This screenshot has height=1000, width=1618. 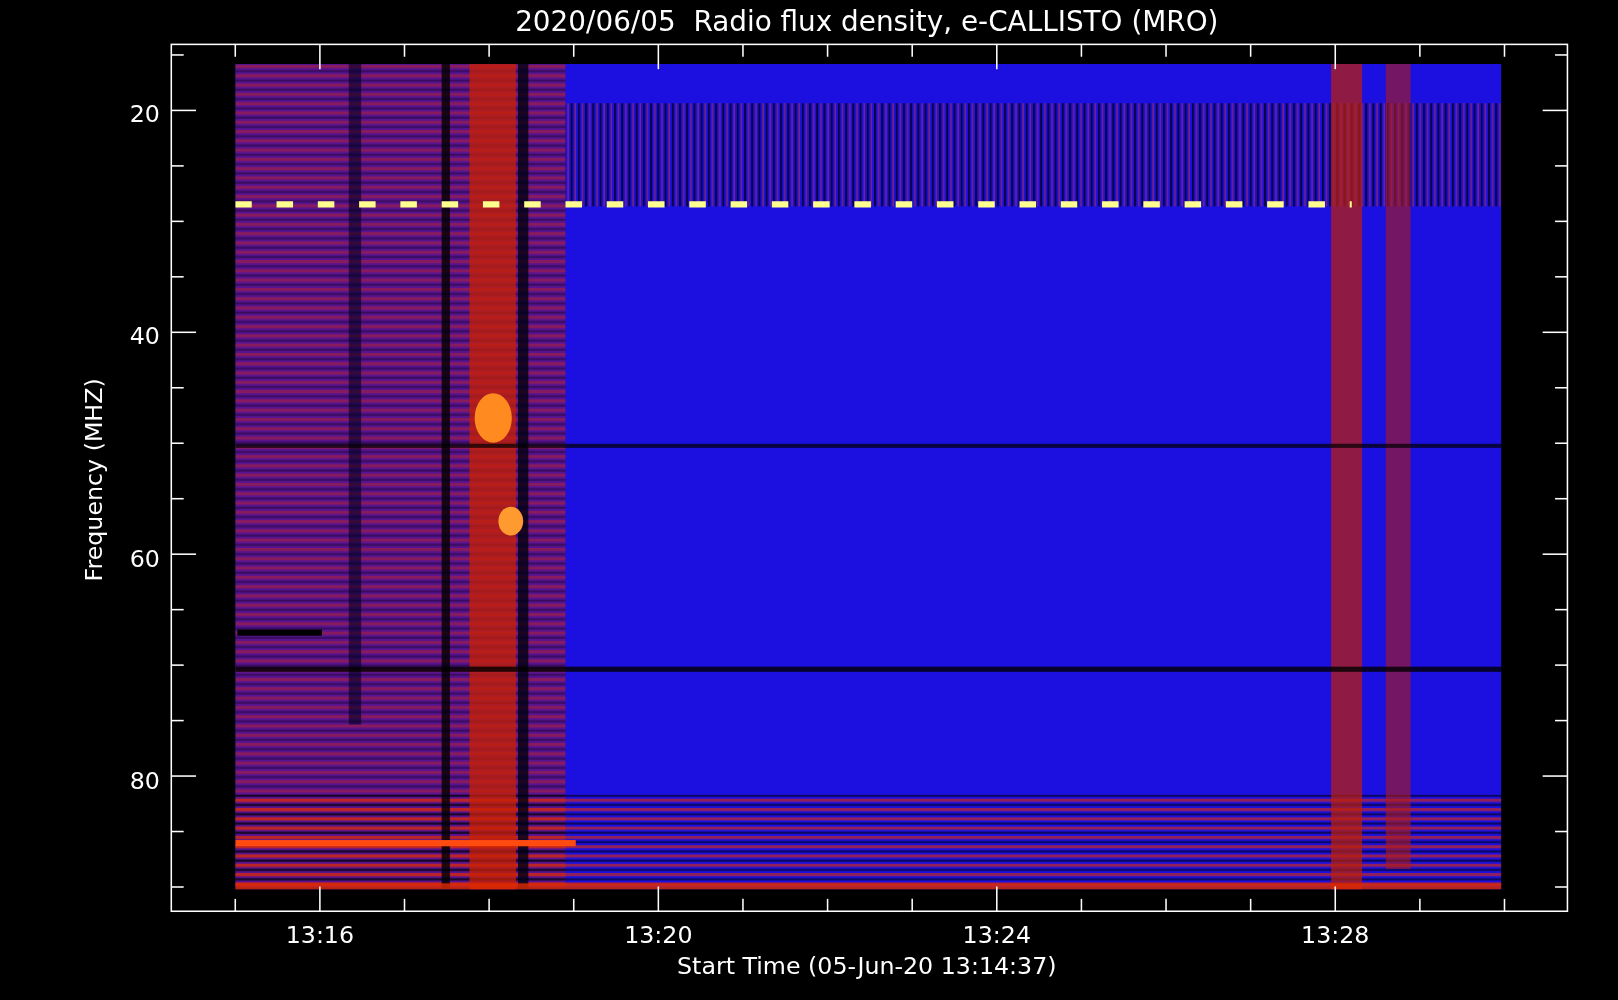 I want to click on x-tick-label: 13:28, so click(x=1335, y=935).